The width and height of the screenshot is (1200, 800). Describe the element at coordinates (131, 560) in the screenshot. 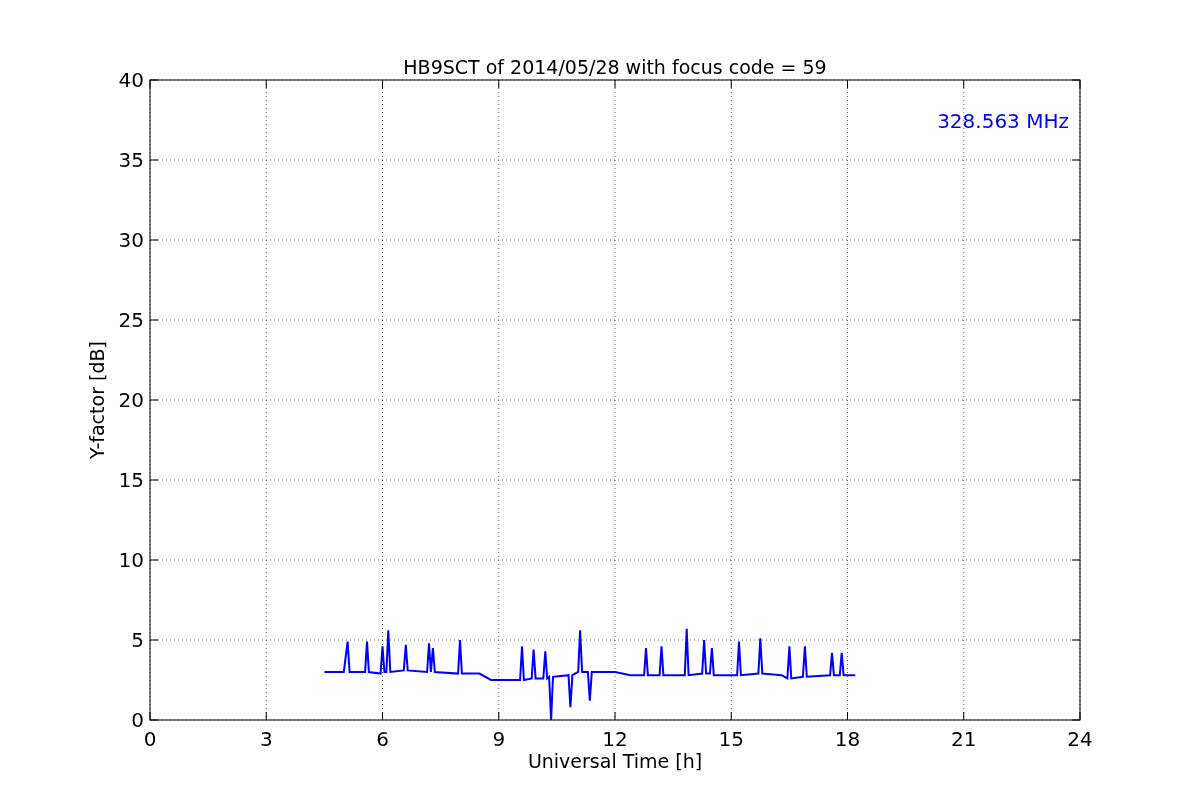

I see `y-tick-label: 10` at that location.